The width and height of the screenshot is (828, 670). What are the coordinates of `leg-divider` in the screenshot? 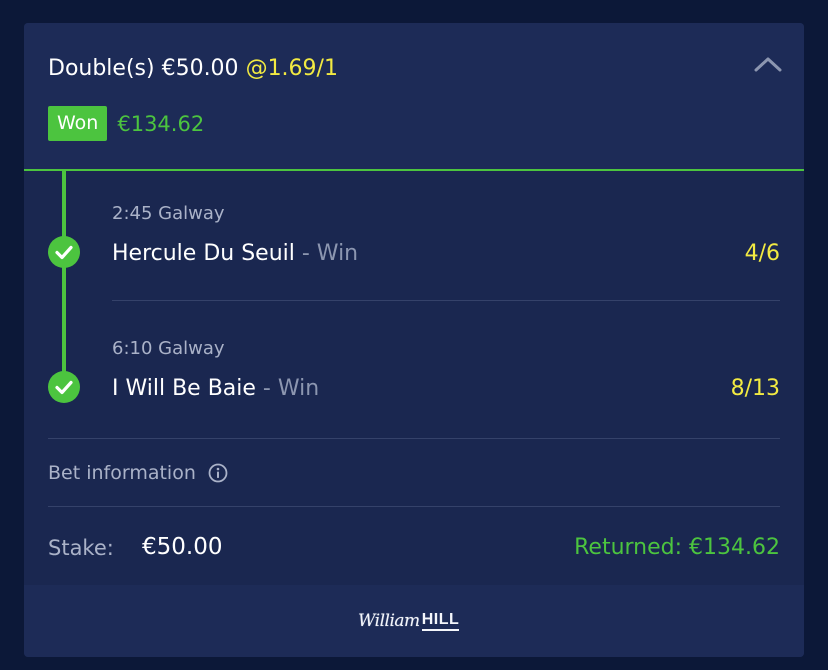 It's located at (446, 300).